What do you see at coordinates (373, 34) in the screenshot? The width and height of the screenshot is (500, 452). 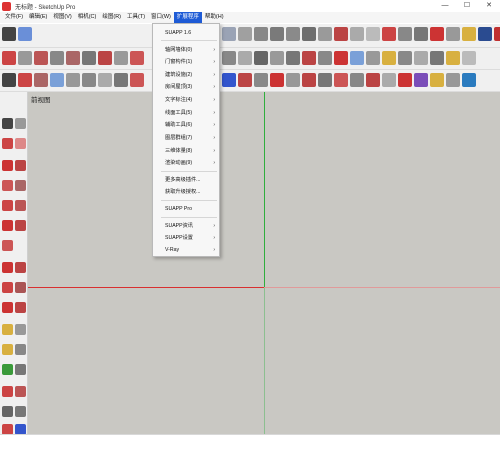 I see `wireframe-icon` at bounding box center [373, 34].